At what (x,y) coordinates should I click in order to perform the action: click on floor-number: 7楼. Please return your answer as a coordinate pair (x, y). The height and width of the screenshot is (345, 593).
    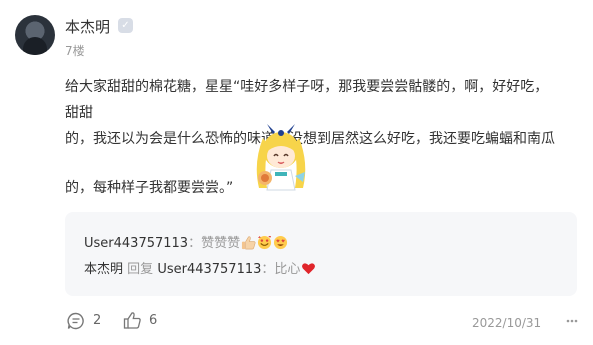
    Looking at the image, I should click on (75, 51).